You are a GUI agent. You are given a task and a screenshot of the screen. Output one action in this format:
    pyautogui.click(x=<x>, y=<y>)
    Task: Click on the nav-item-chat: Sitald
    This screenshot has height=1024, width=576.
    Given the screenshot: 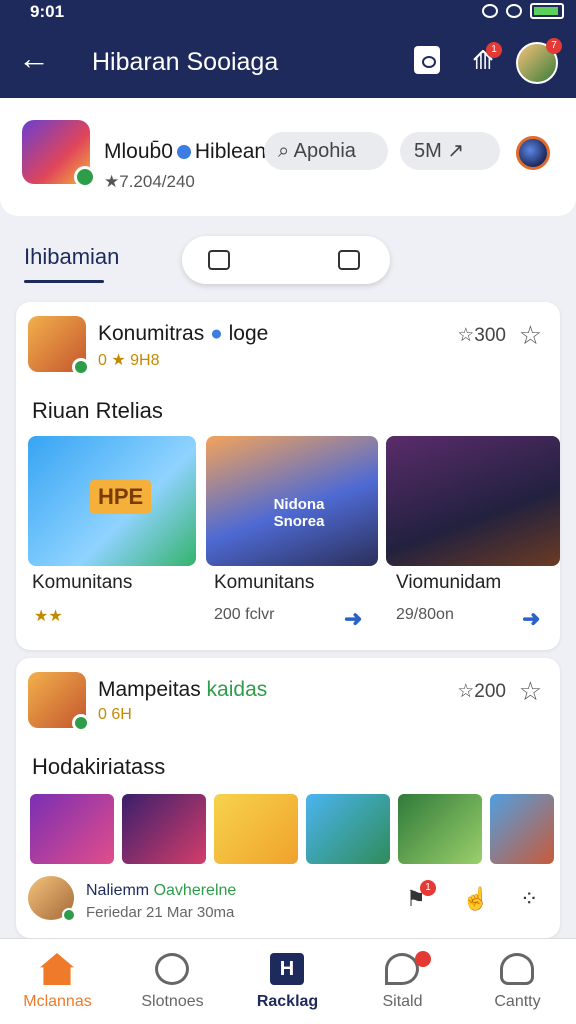 What is the action you would take?
    pyautogui.click(x=402, y=981)
    